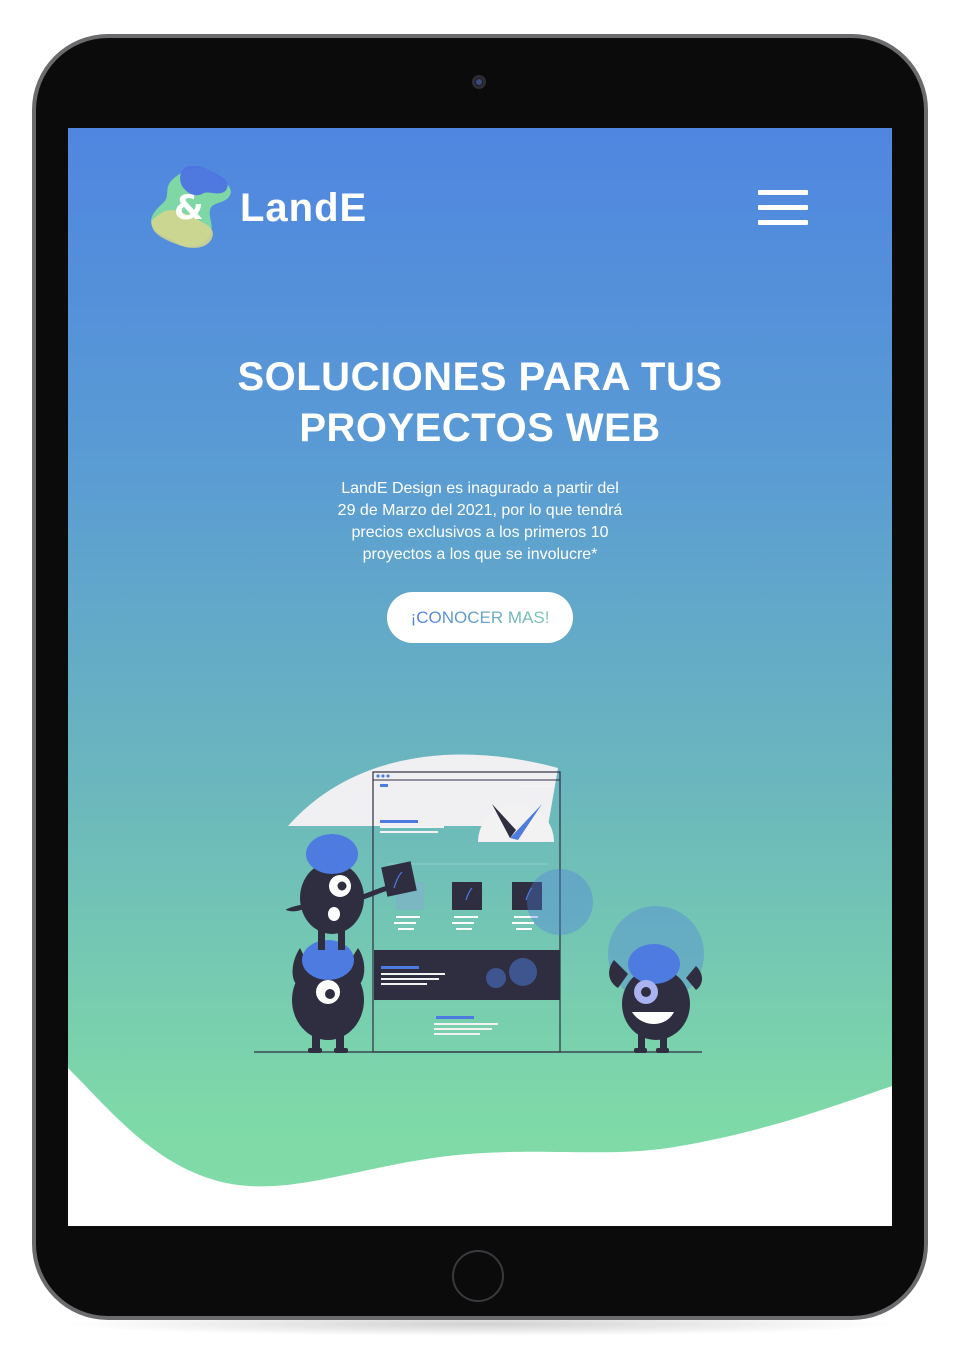  I want to click on logo-symbol: &, so click(189, 208).